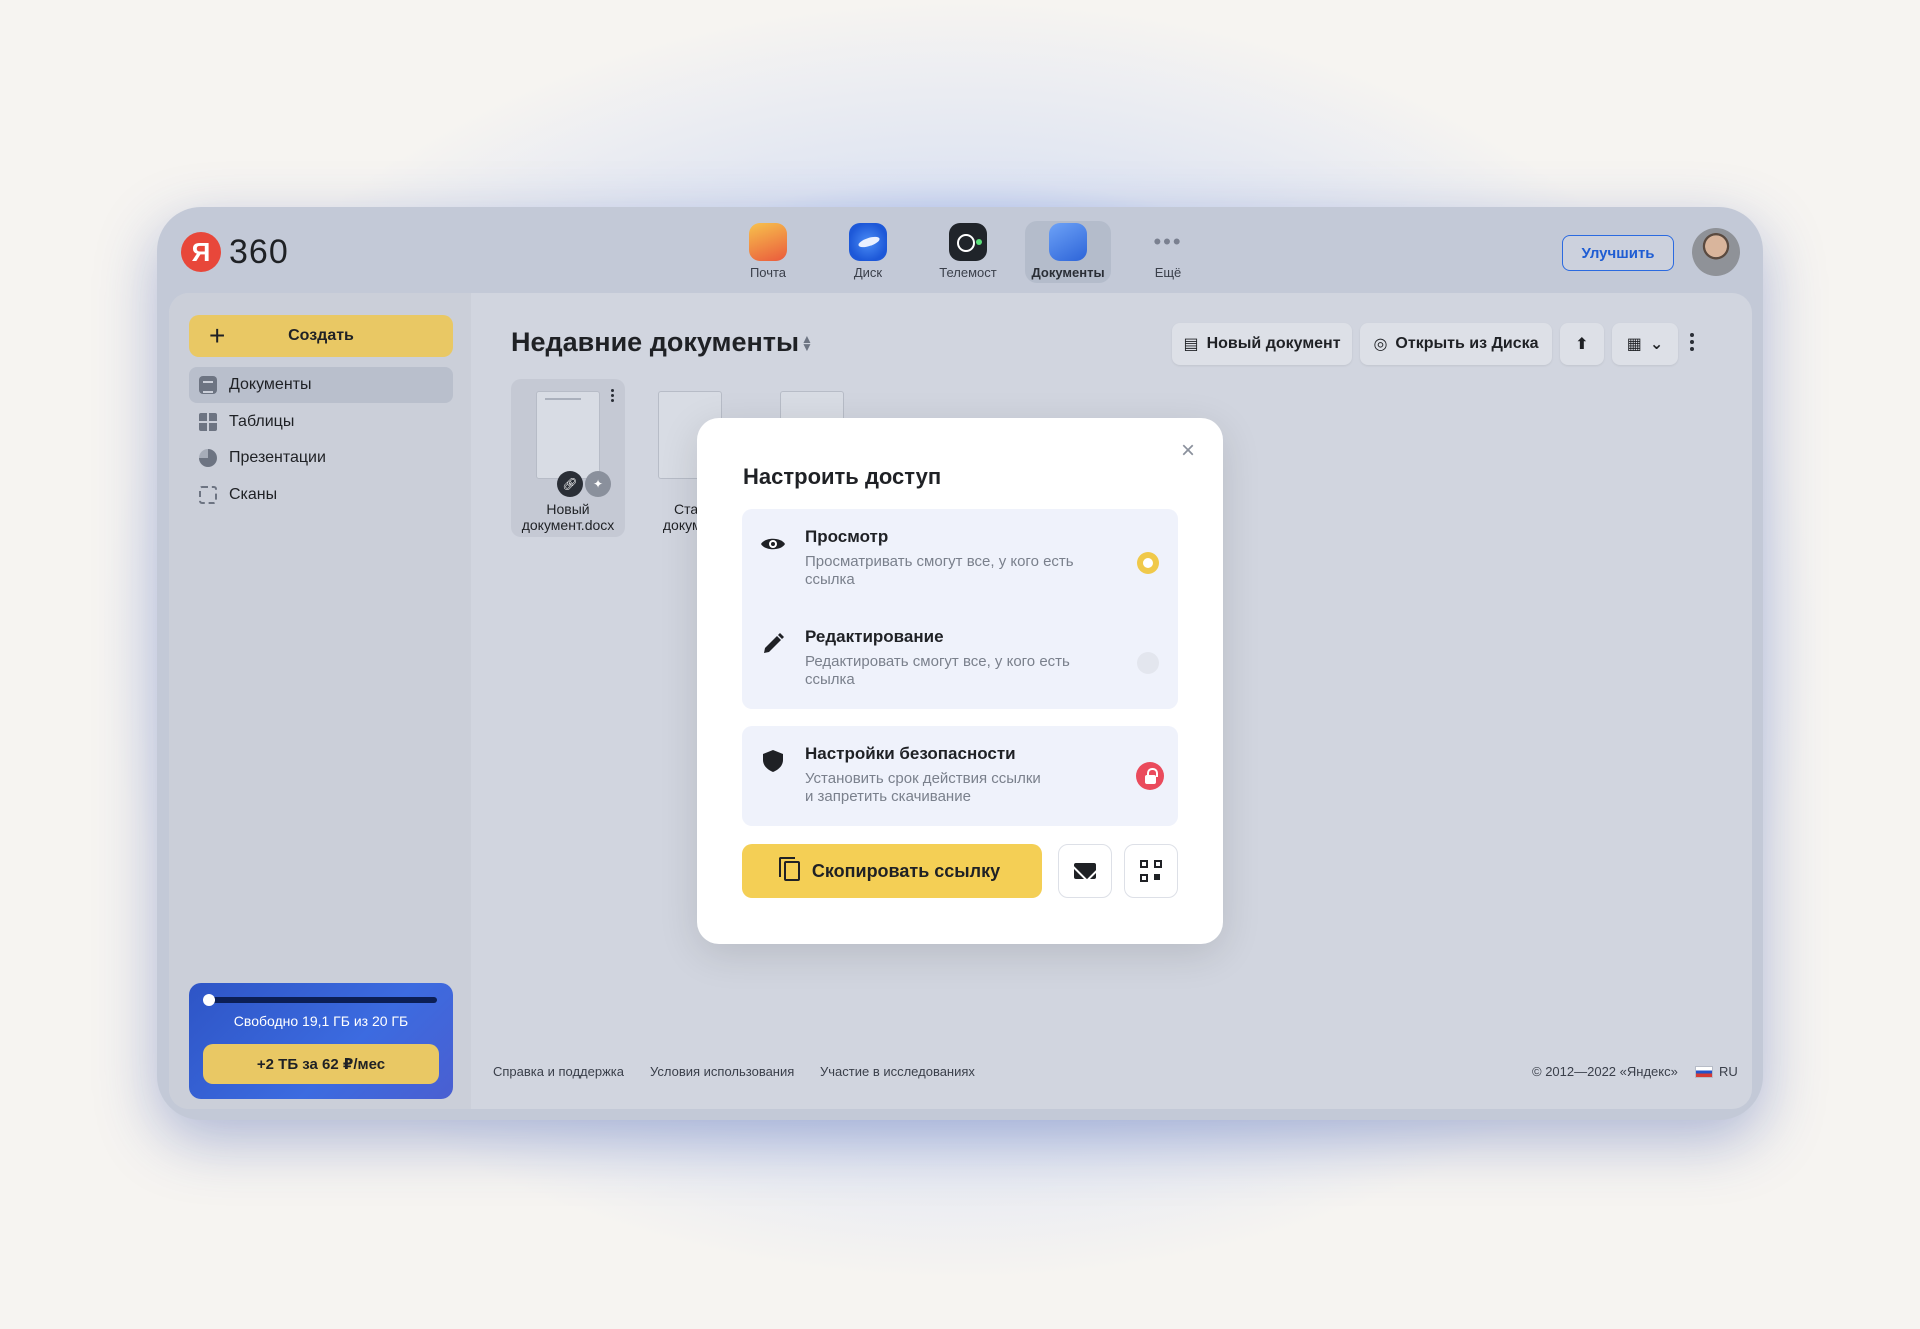 This screenshot has width=1920, height=1329. Describe the element at coordinates (1467, 343) in the screenshot. I see `open-from-disk-label: Открыть из Диска` at that location.